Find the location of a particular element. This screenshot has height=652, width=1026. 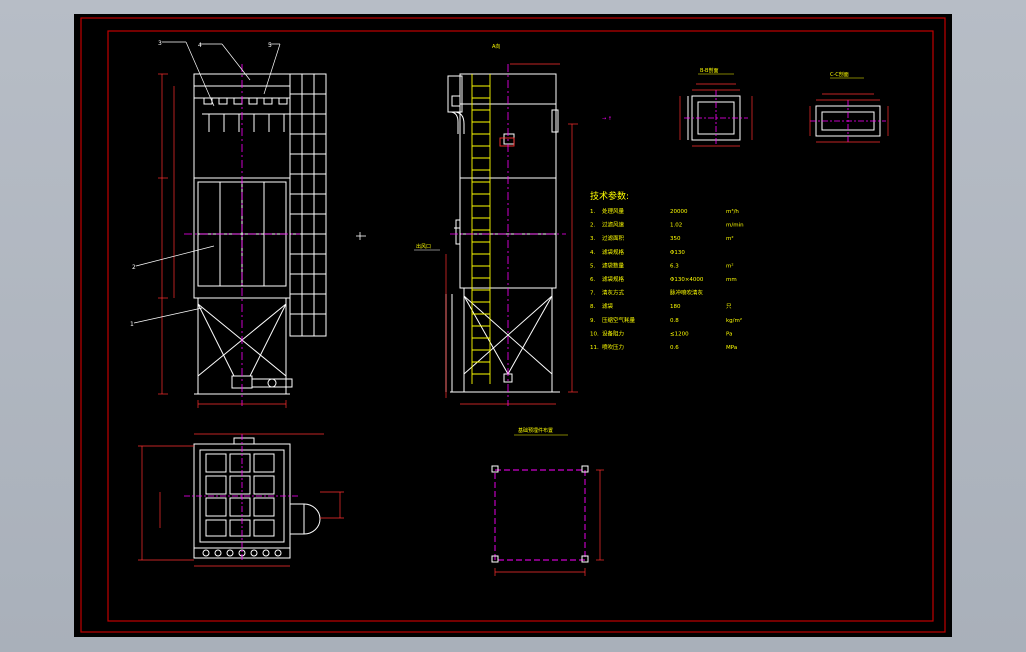

param-name: 喷吹压力 is located at coordinates (613, 347).